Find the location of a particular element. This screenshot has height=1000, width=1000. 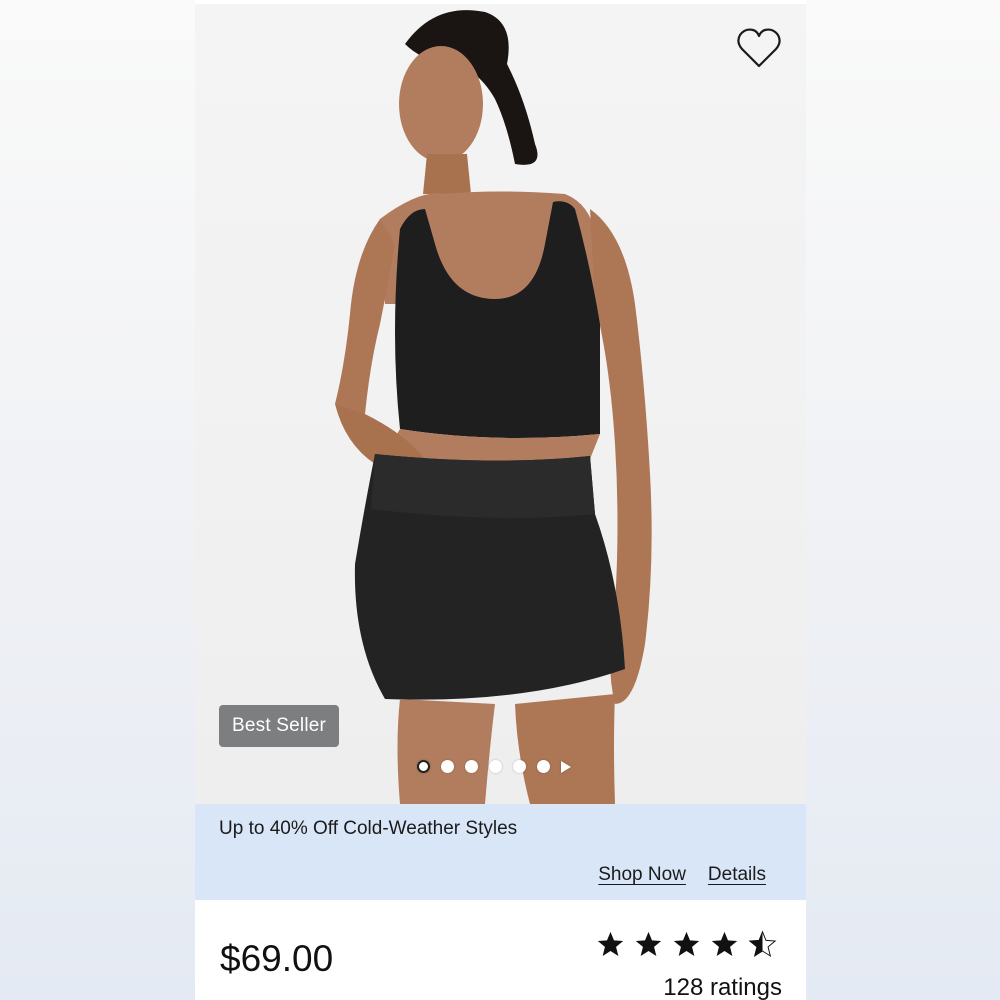

star-rating is located at coordinates (686, 944).